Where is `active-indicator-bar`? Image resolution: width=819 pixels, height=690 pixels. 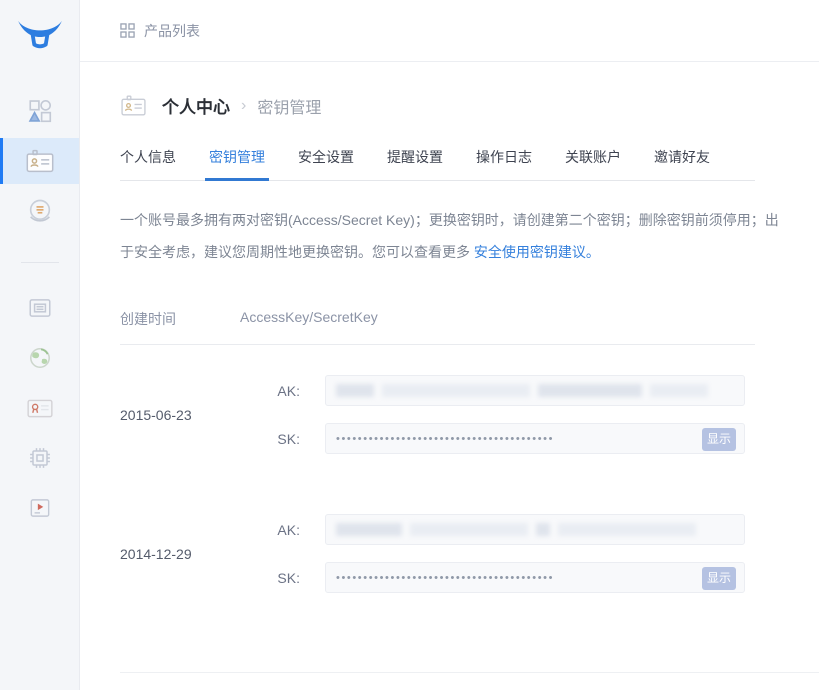 active-indicator-bar is located at coordinates (1, 161).